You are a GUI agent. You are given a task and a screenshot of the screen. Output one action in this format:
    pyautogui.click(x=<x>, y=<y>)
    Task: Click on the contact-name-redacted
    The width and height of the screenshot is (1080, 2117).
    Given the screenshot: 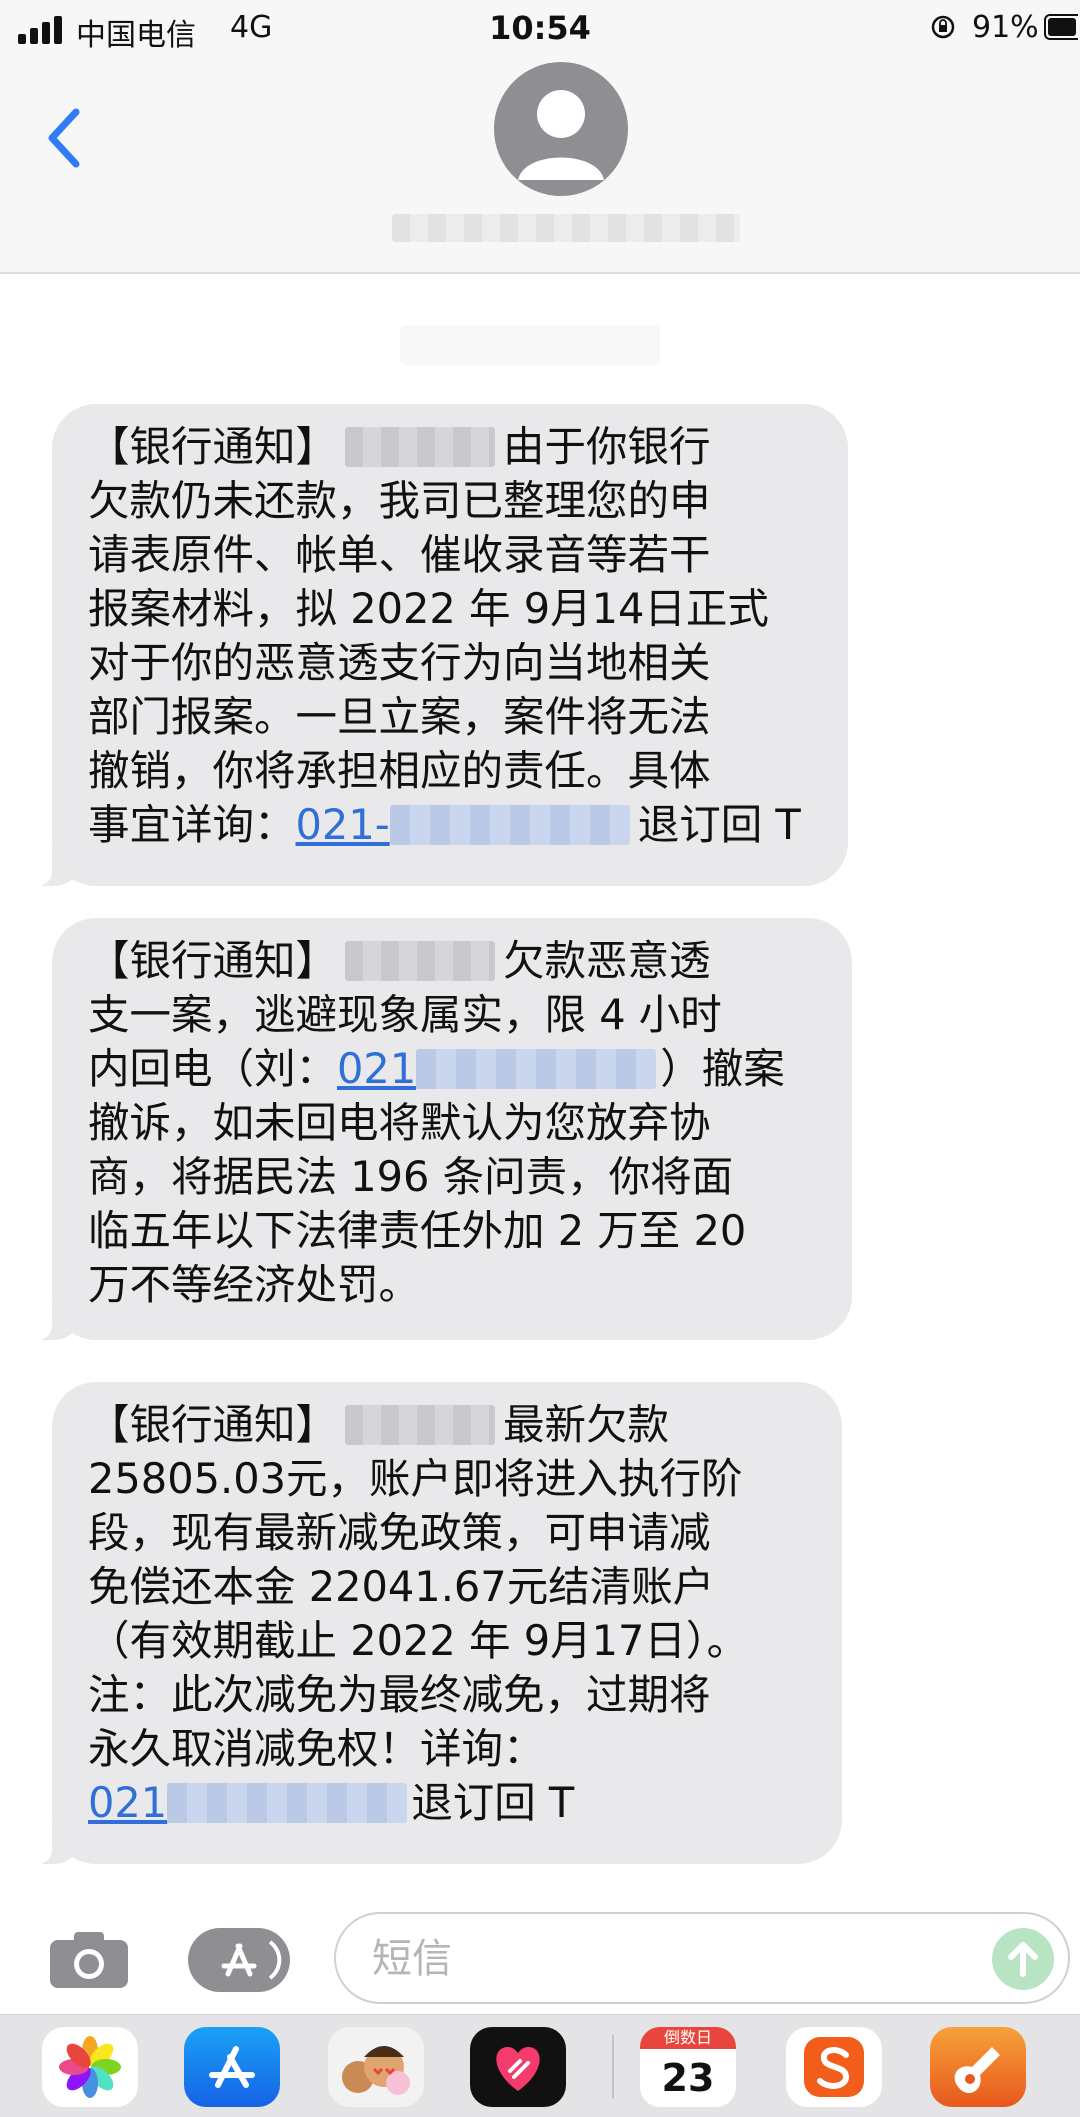 What is the action you would take?
    pyautogui.click(x=566, y=228)
    